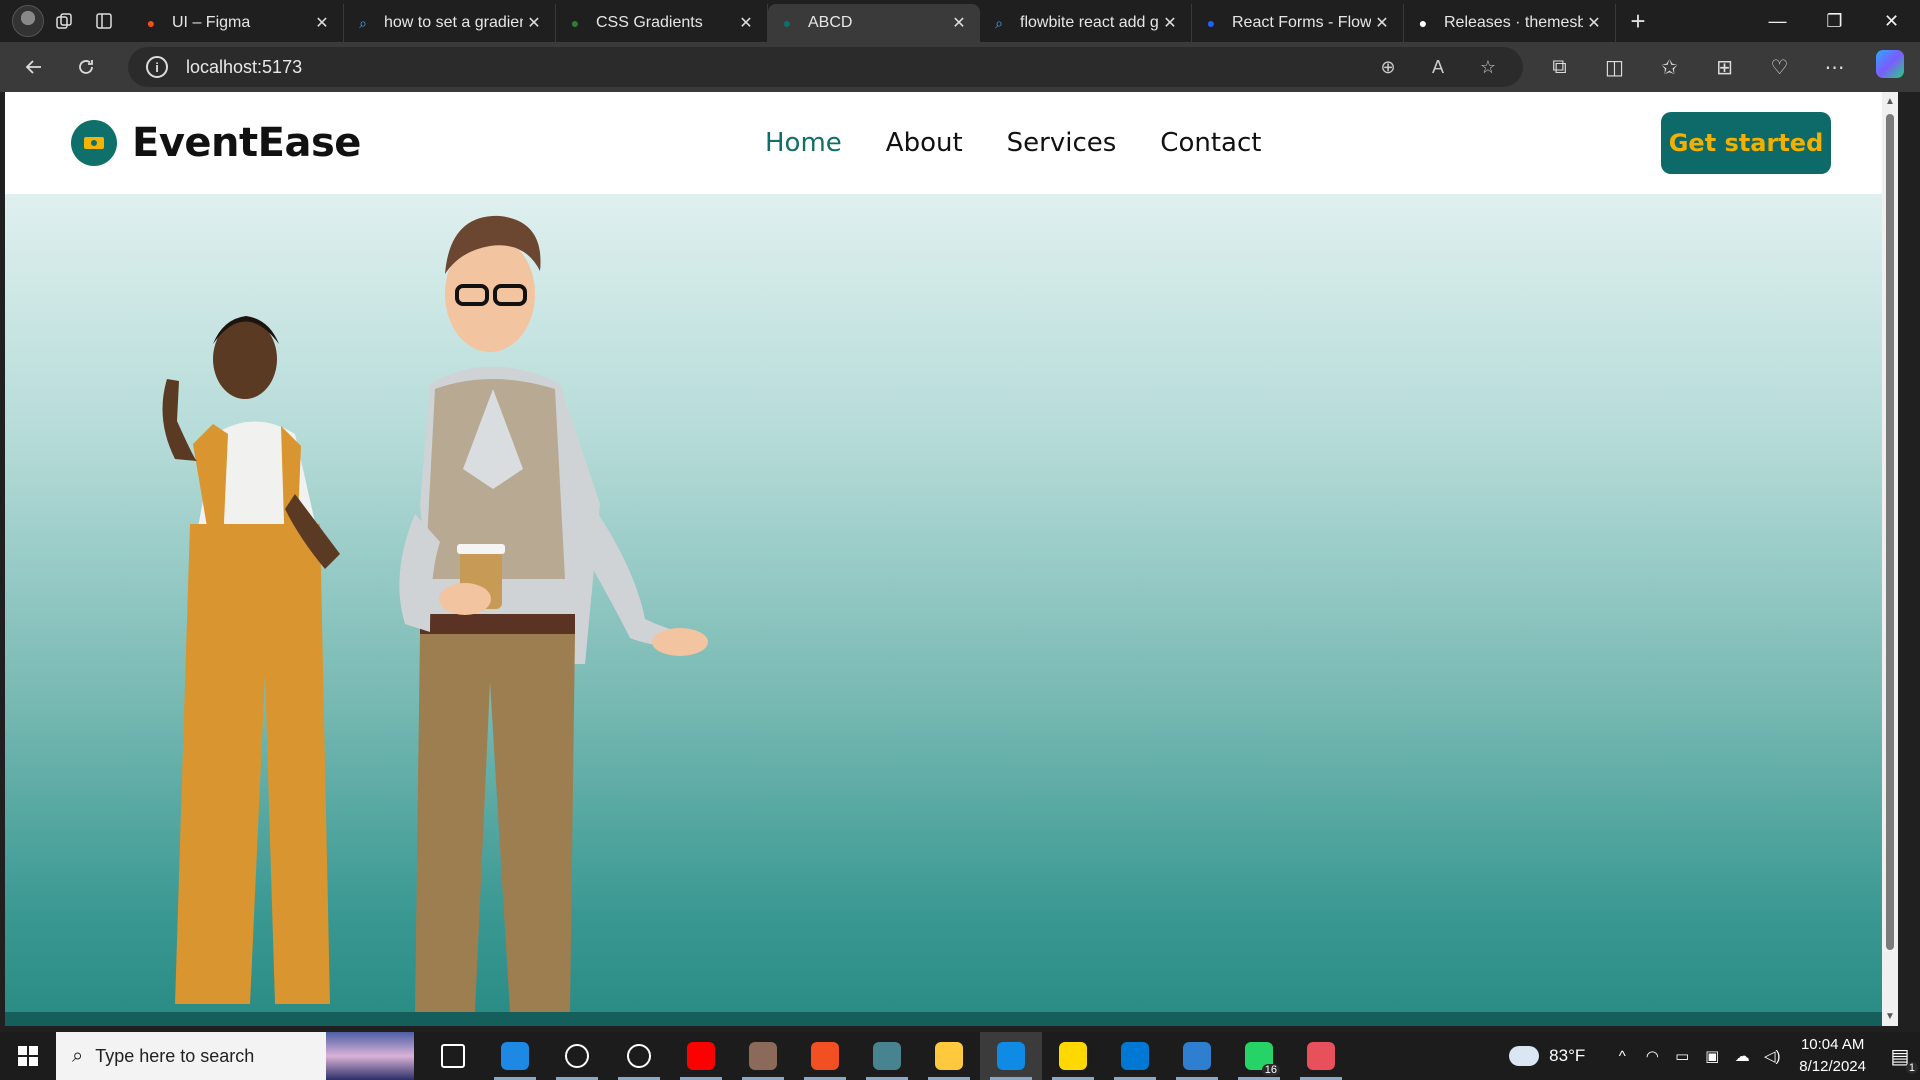  I want to click on taskbar-app-photo-app, so click(763, 1056).